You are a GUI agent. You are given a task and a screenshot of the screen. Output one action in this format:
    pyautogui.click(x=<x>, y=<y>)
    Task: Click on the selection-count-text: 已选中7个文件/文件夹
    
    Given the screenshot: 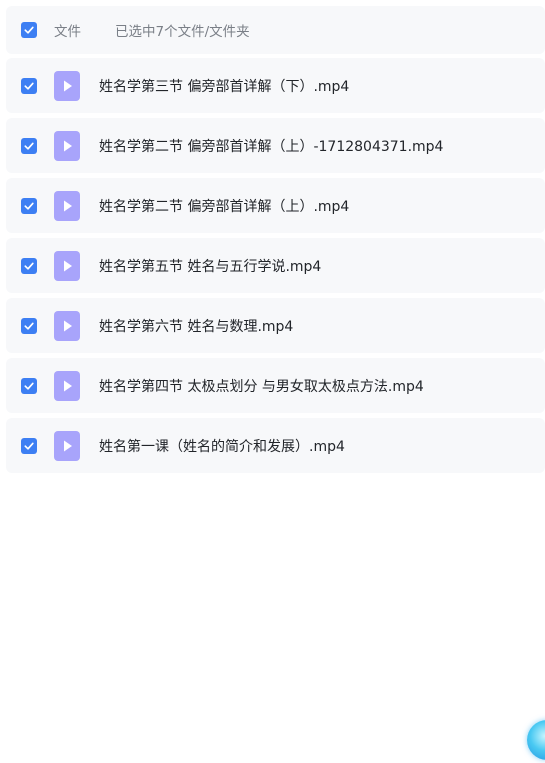 What is the action you would take?
    pyautogui.click(x=182, y=32)
    